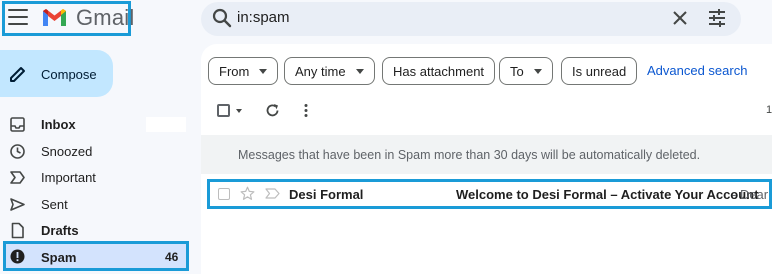 The height and width of the screenshot is (274, 772). I want to click on filter-chip-has-attachment: Has attachment, so click(439, 71).